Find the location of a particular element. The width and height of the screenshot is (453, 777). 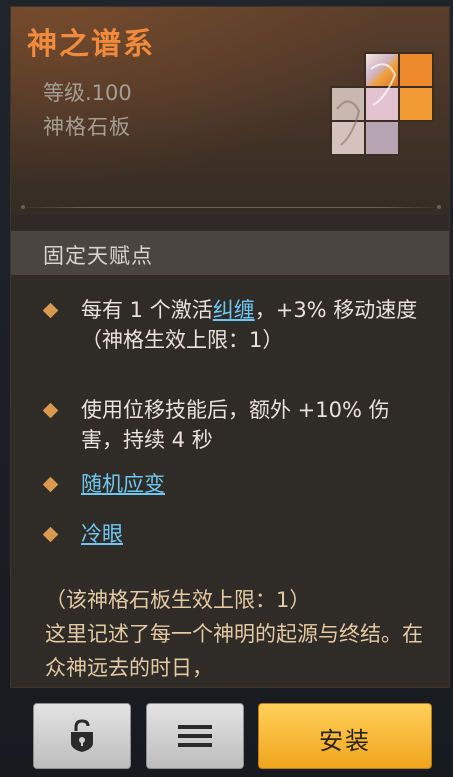

lore-description: 这里记述了每一个神明的起源与终结。在众神远去的时日， is located at coordinates (234, 651).